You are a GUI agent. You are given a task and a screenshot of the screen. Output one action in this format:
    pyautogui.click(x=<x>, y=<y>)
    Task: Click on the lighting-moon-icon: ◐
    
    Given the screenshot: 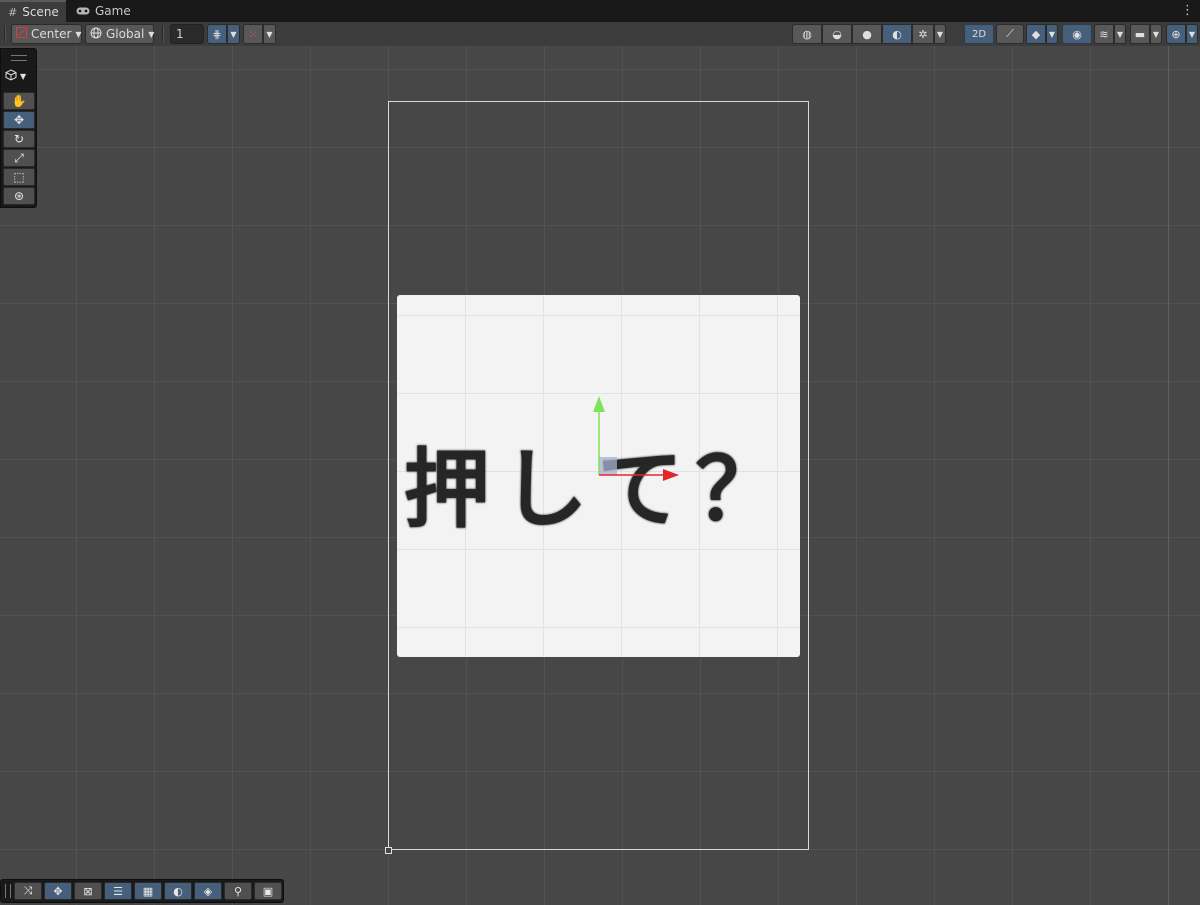 What is the action you would take?
    pyautogui.click(x=897, y=34)
    